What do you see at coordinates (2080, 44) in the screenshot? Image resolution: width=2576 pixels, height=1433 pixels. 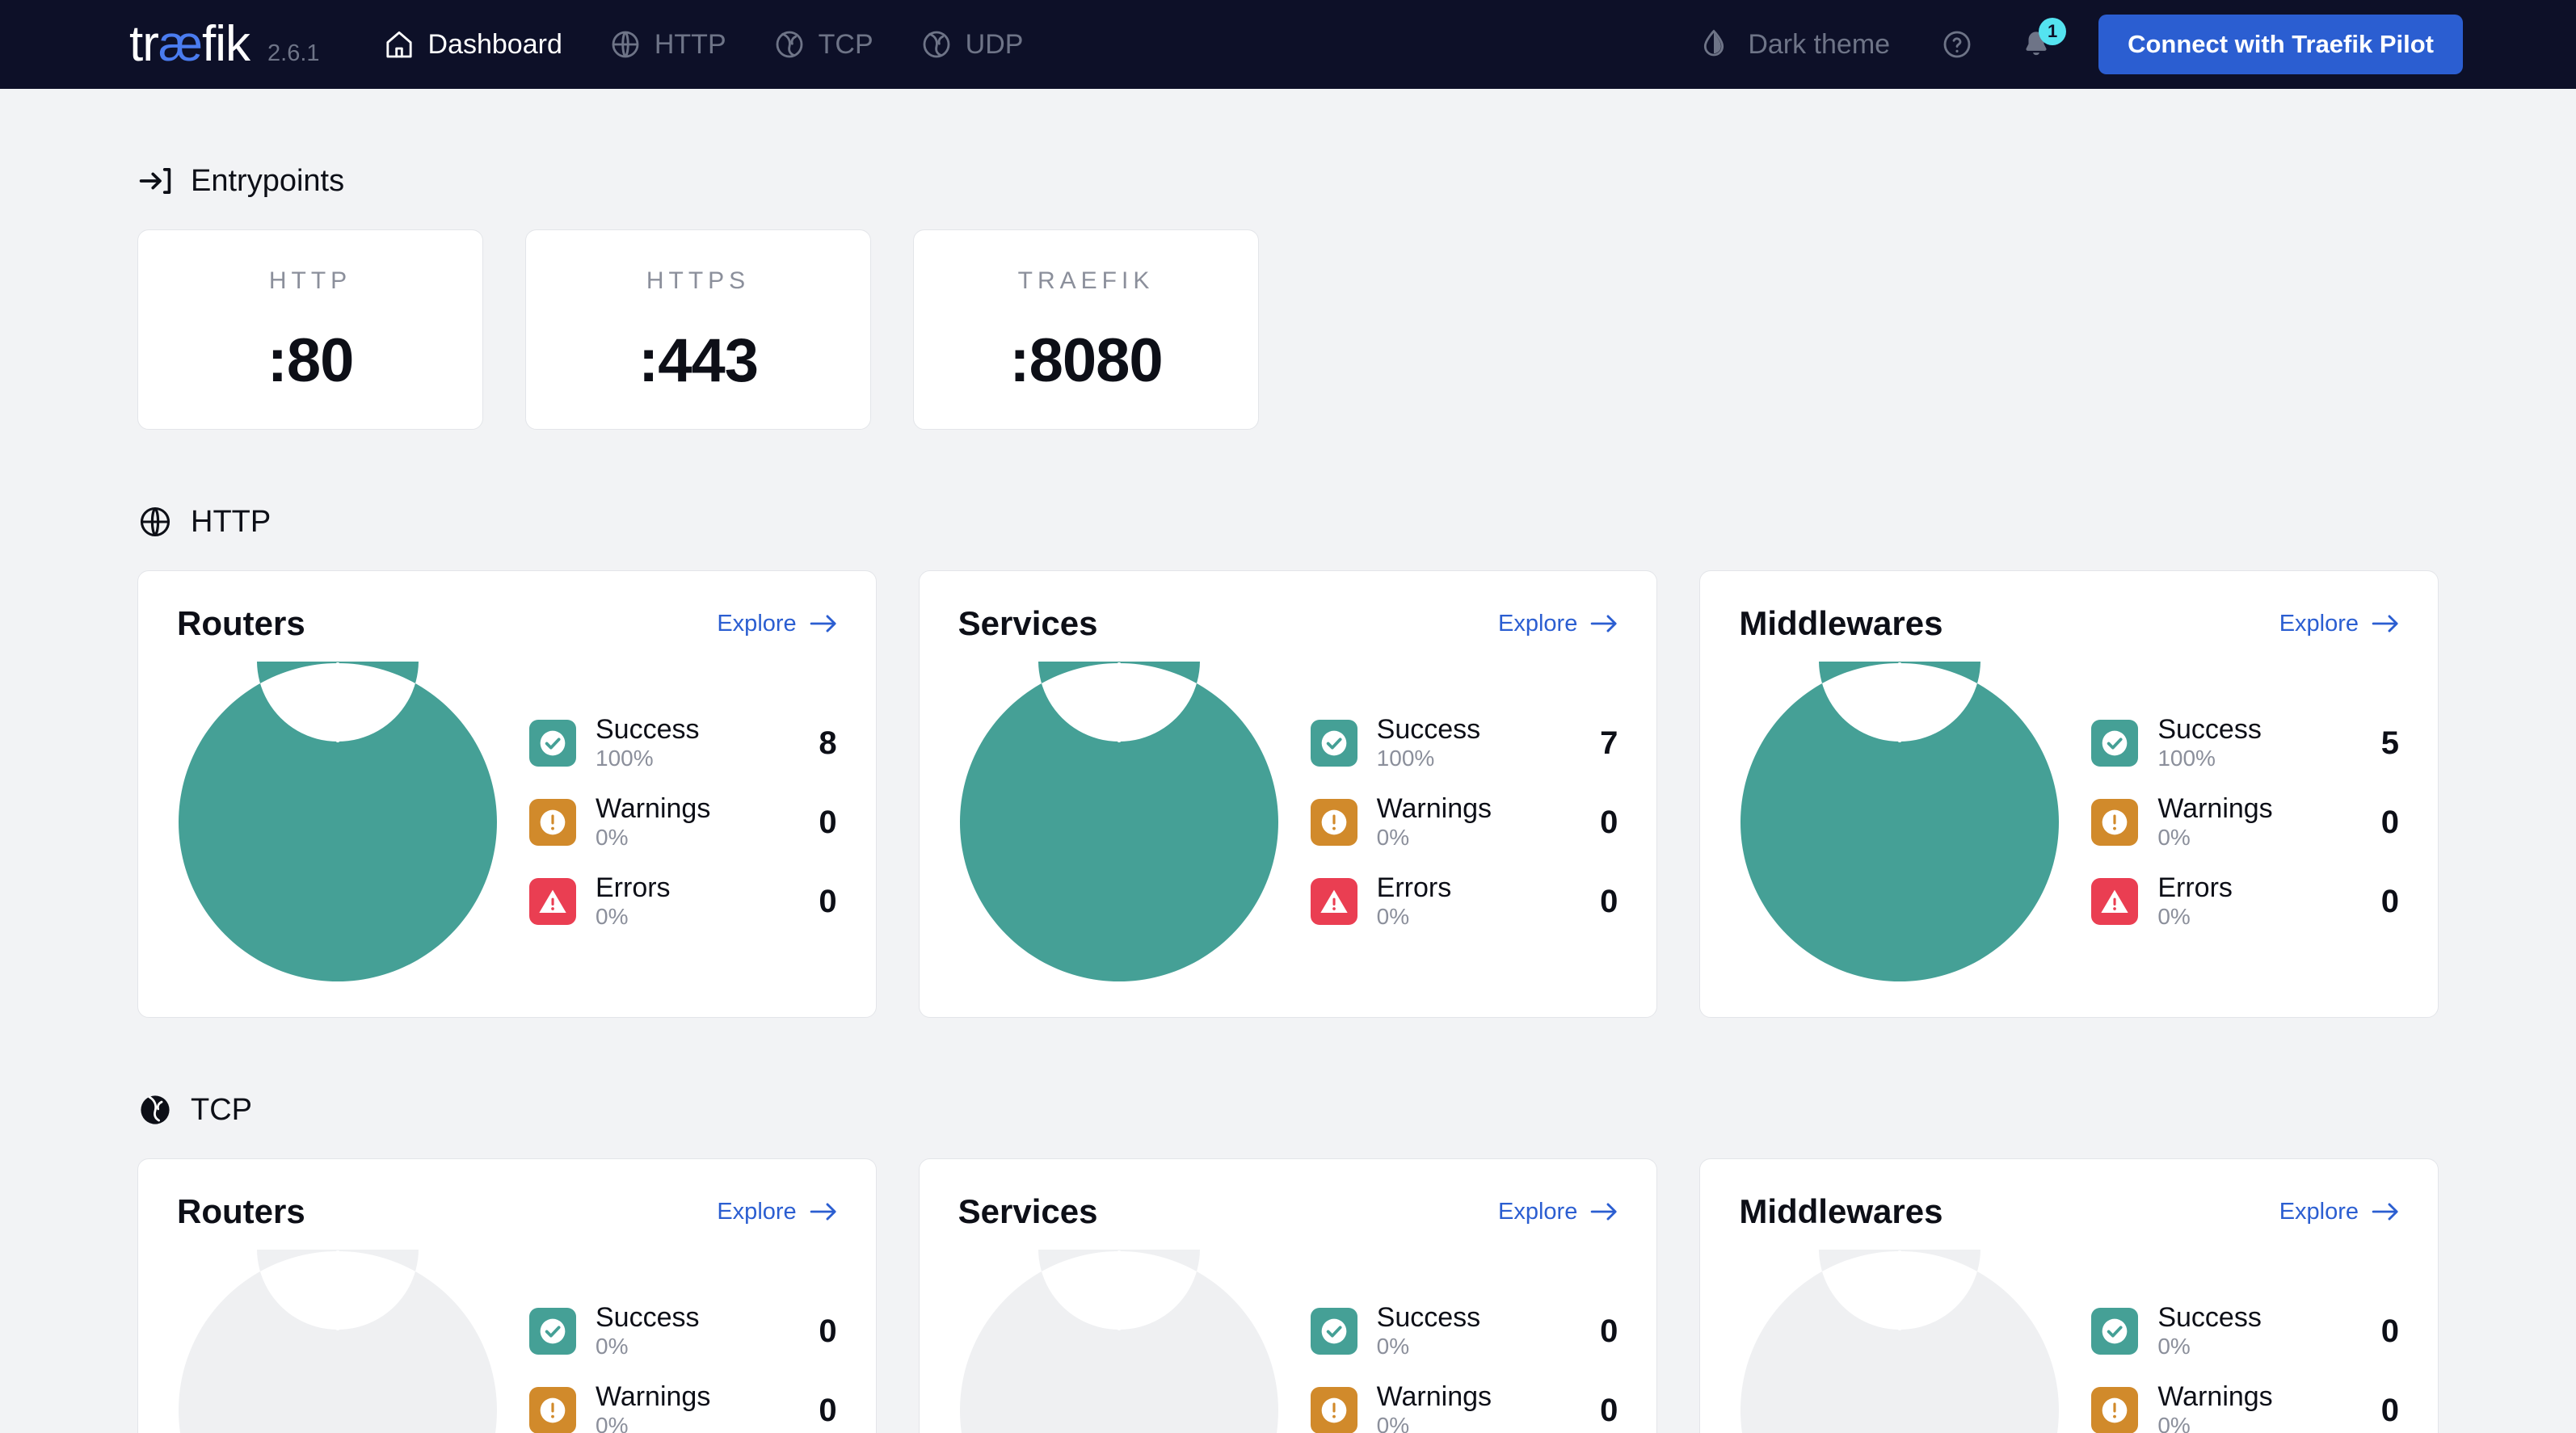 I see `navbar-actions: Dark theme 1 Connect with Traefik Pilot` at bounding box center [2080, 44].